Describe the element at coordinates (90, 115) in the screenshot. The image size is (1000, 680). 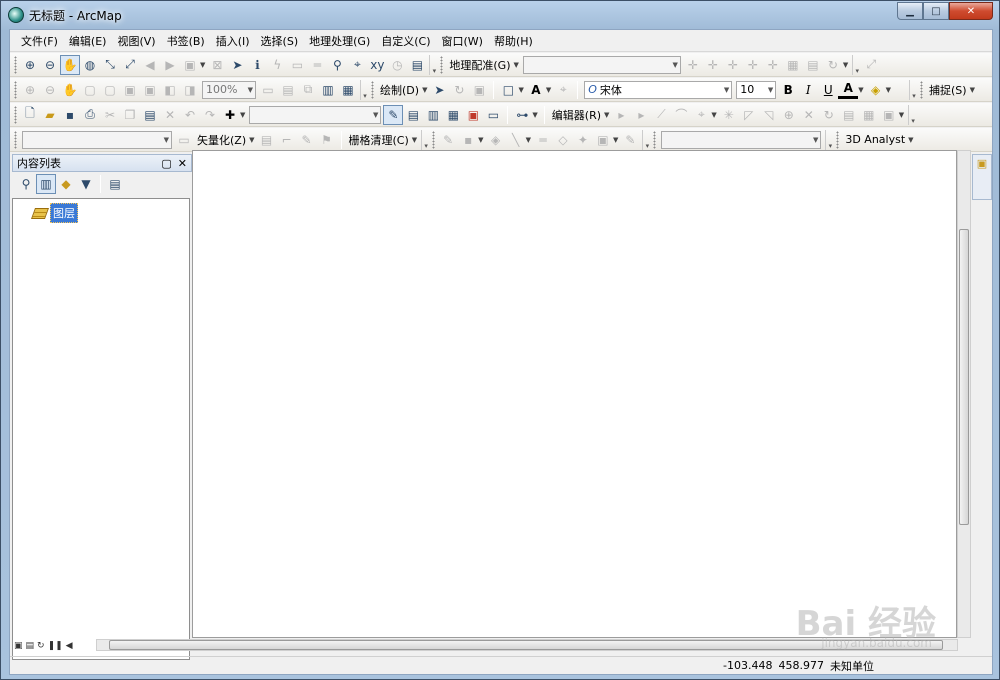
I see `print-icon: ⎙` at that location.